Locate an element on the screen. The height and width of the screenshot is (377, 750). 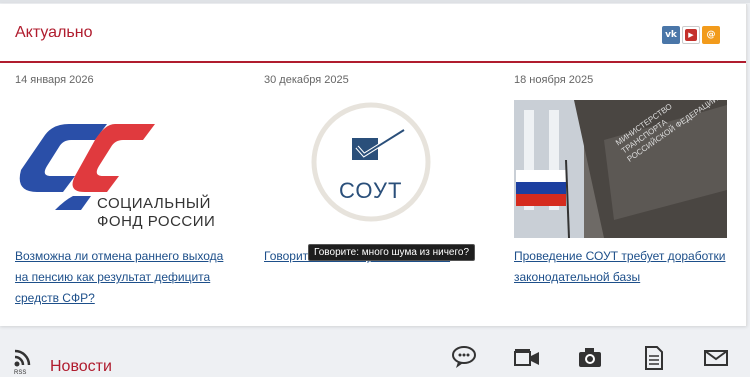
email-icon: @ is located at coordinates (711, 35).